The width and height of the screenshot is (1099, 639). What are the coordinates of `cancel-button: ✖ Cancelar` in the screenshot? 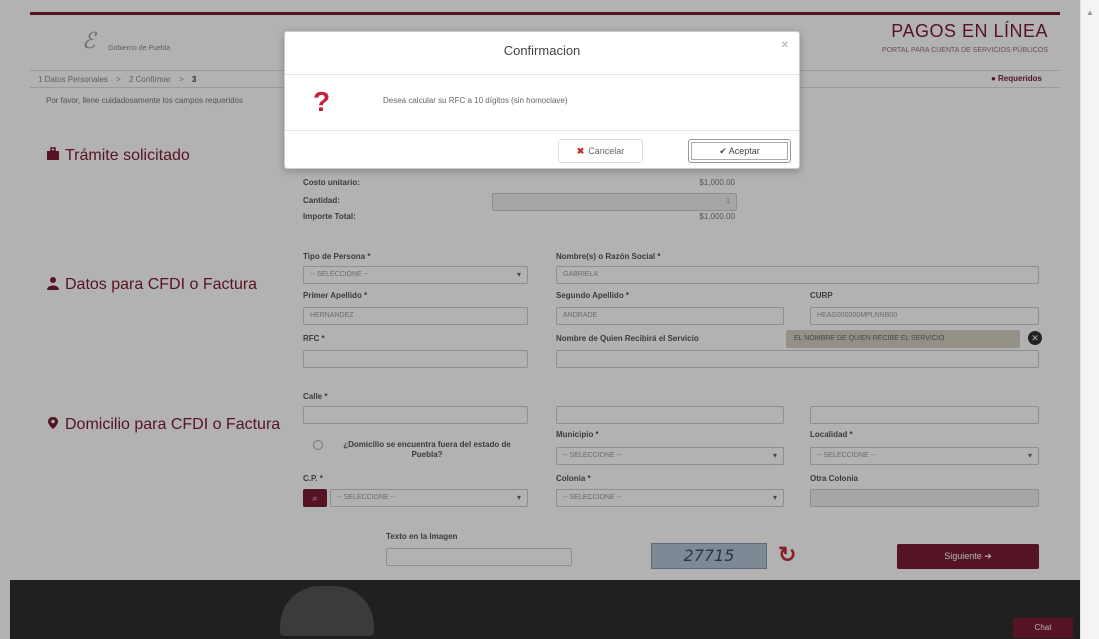 It's located at (600, 151).